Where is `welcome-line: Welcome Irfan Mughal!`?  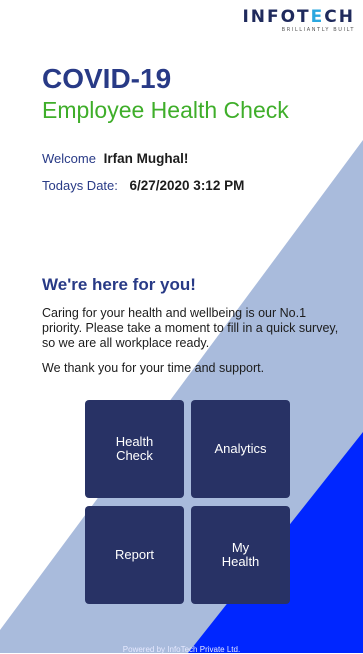
welcome-line: Welcome Irfan Mughal! is located at coordinates (115, 158).